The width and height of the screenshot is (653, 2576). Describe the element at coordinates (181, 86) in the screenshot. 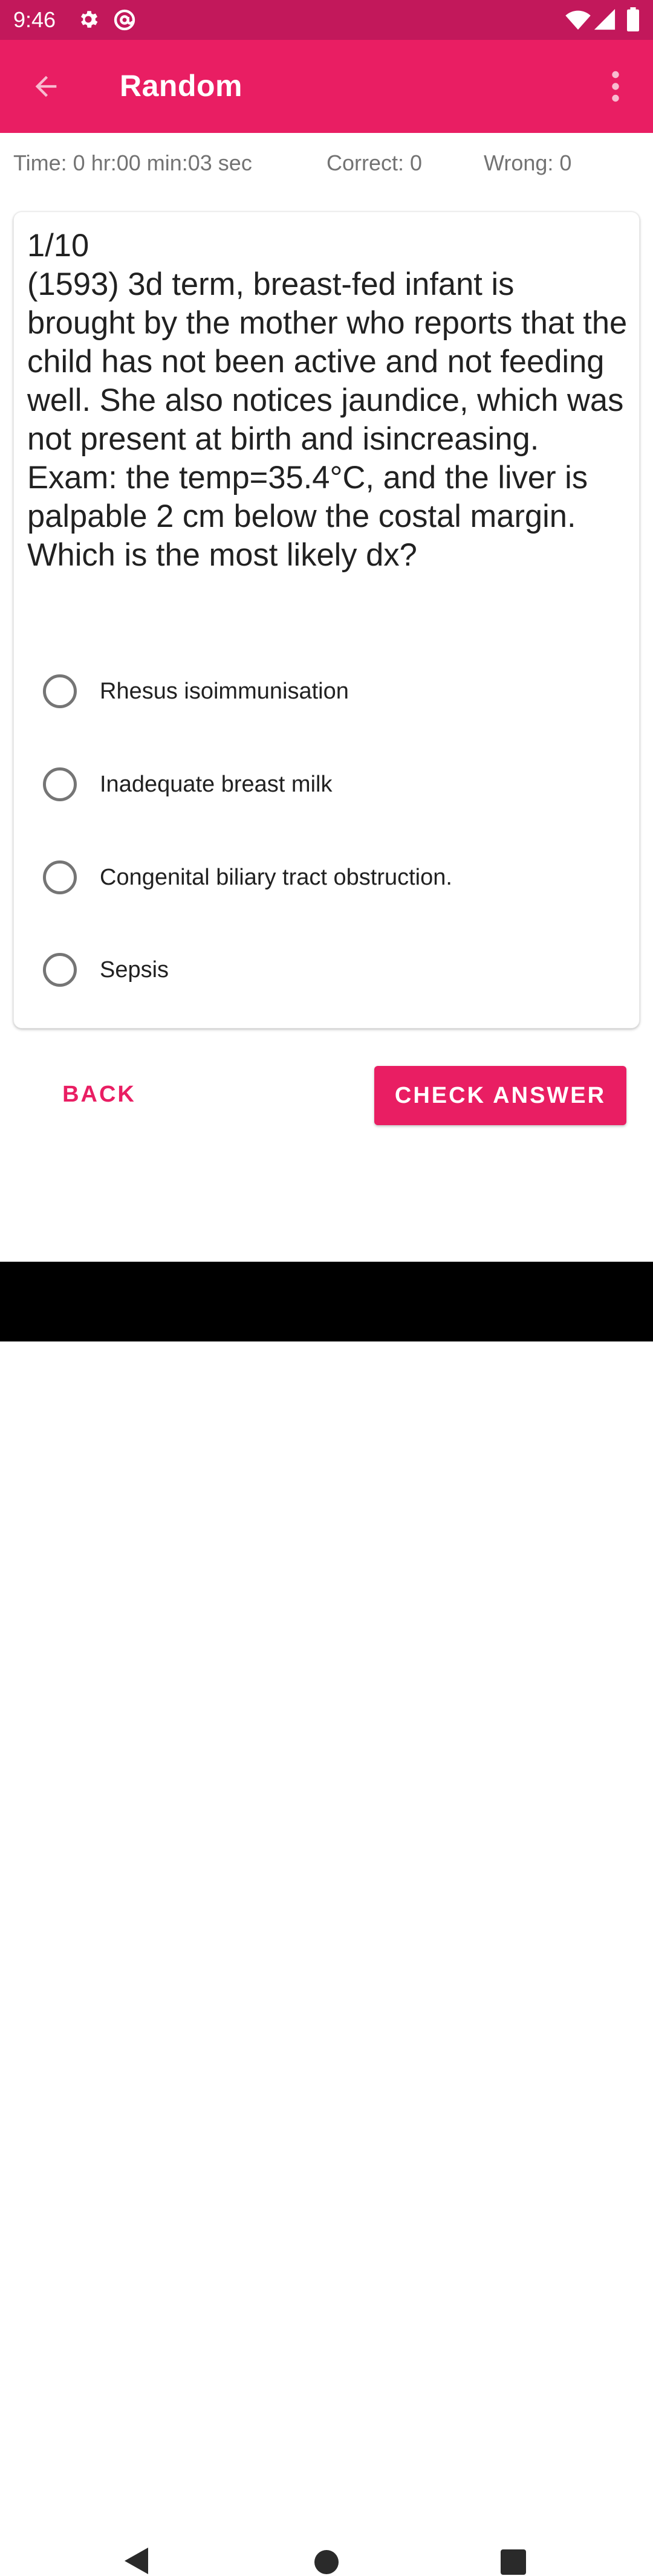

I see `page-title: Random` at that location.